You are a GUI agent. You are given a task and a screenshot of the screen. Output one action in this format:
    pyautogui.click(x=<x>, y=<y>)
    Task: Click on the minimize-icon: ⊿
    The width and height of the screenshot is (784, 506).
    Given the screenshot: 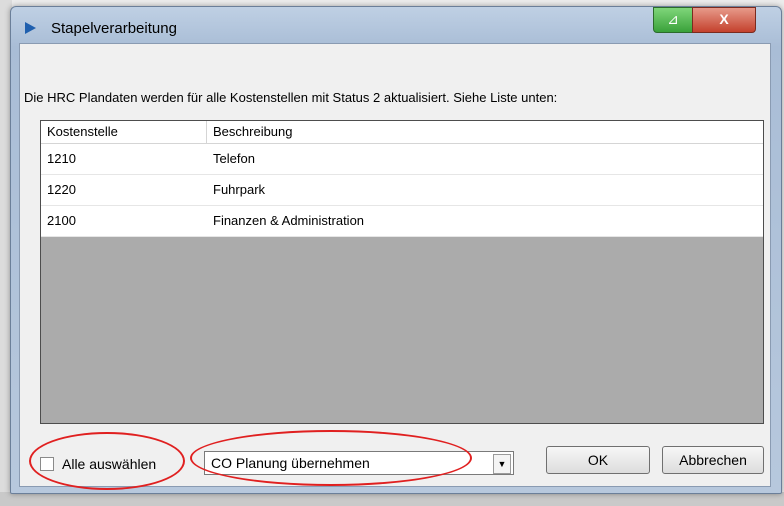 What is the action you would take?
    pyautogui.click(x=673, y=19)
    